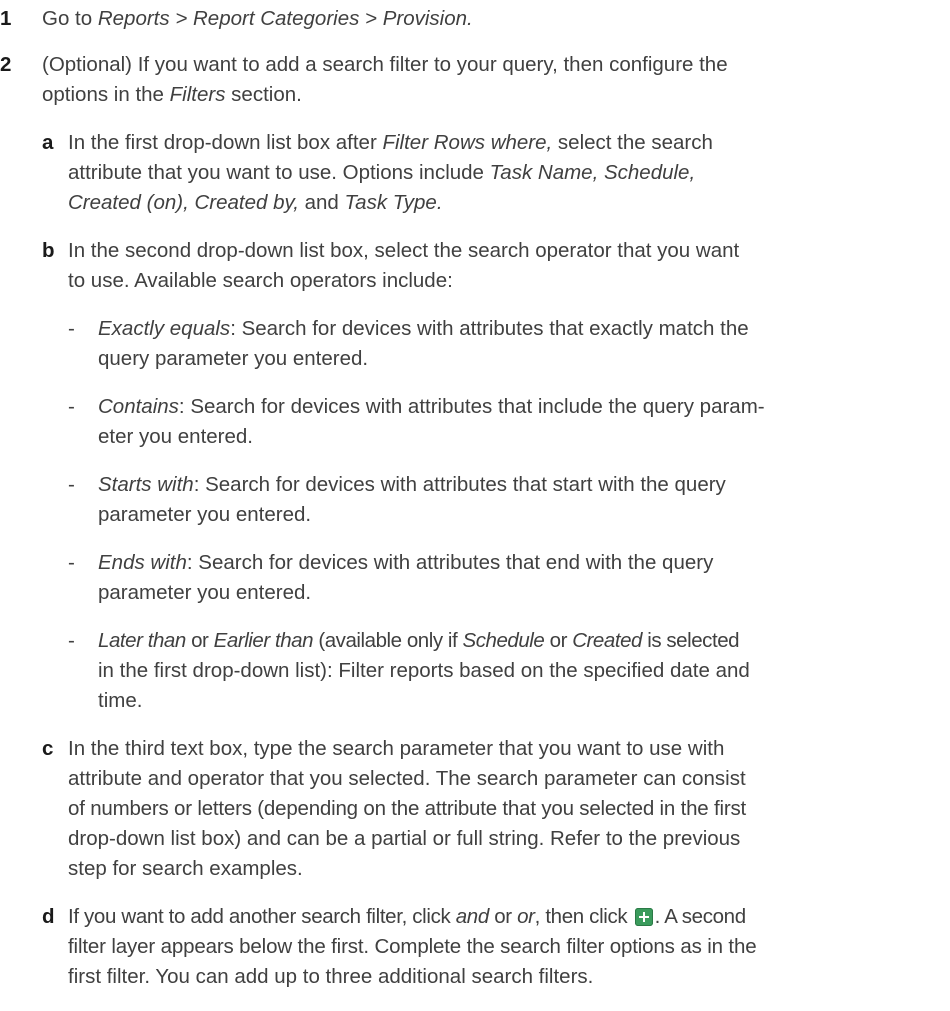 Image resolution: width=950 pixels, height=1011 pixels. What do you see at coordinates (138, 406) in the screenshot?
I see `operator-name: Contains` at bounding box center [138, 406].